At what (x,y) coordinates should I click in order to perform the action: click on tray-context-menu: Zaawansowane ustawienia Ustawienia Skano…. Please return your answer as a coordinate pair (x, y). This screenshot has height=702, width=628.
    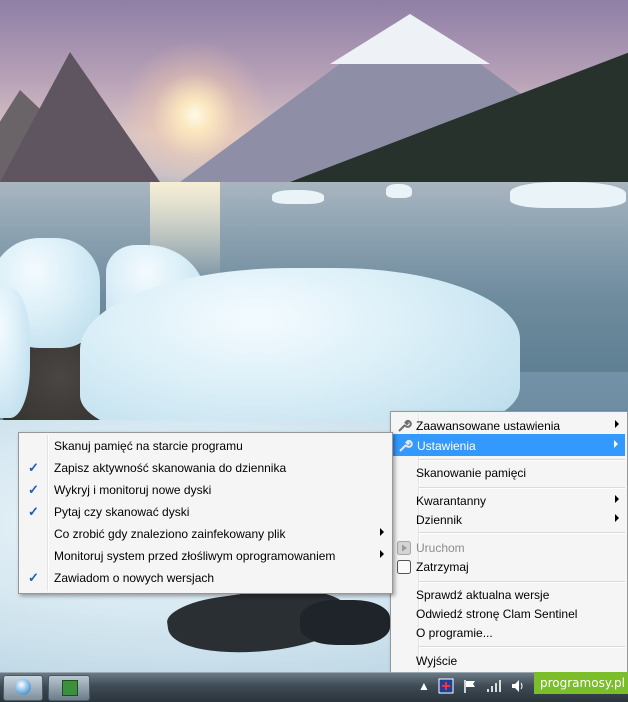
    Looking at the image, I should click on (509, 543).